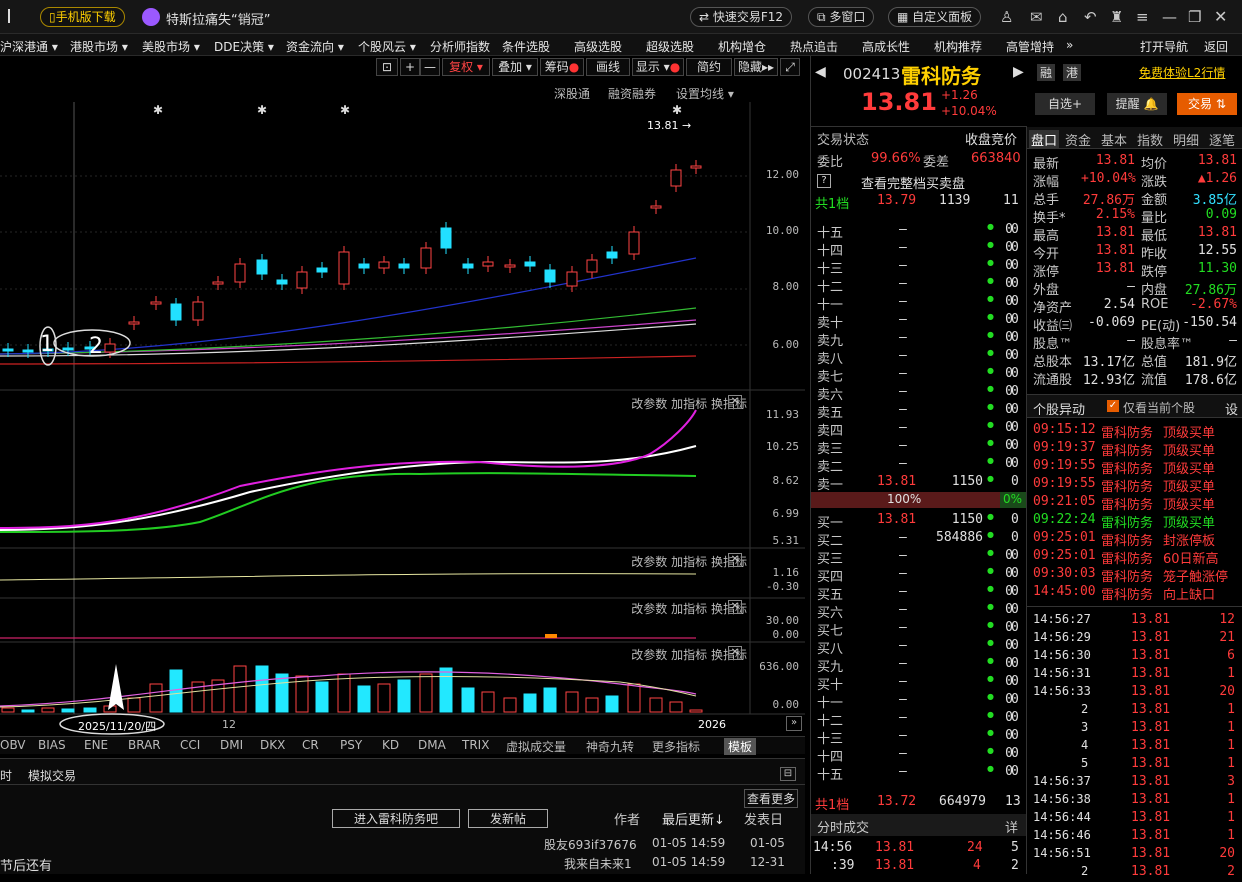  I want to click on quote-tab: 明细, so click(1186, 139).